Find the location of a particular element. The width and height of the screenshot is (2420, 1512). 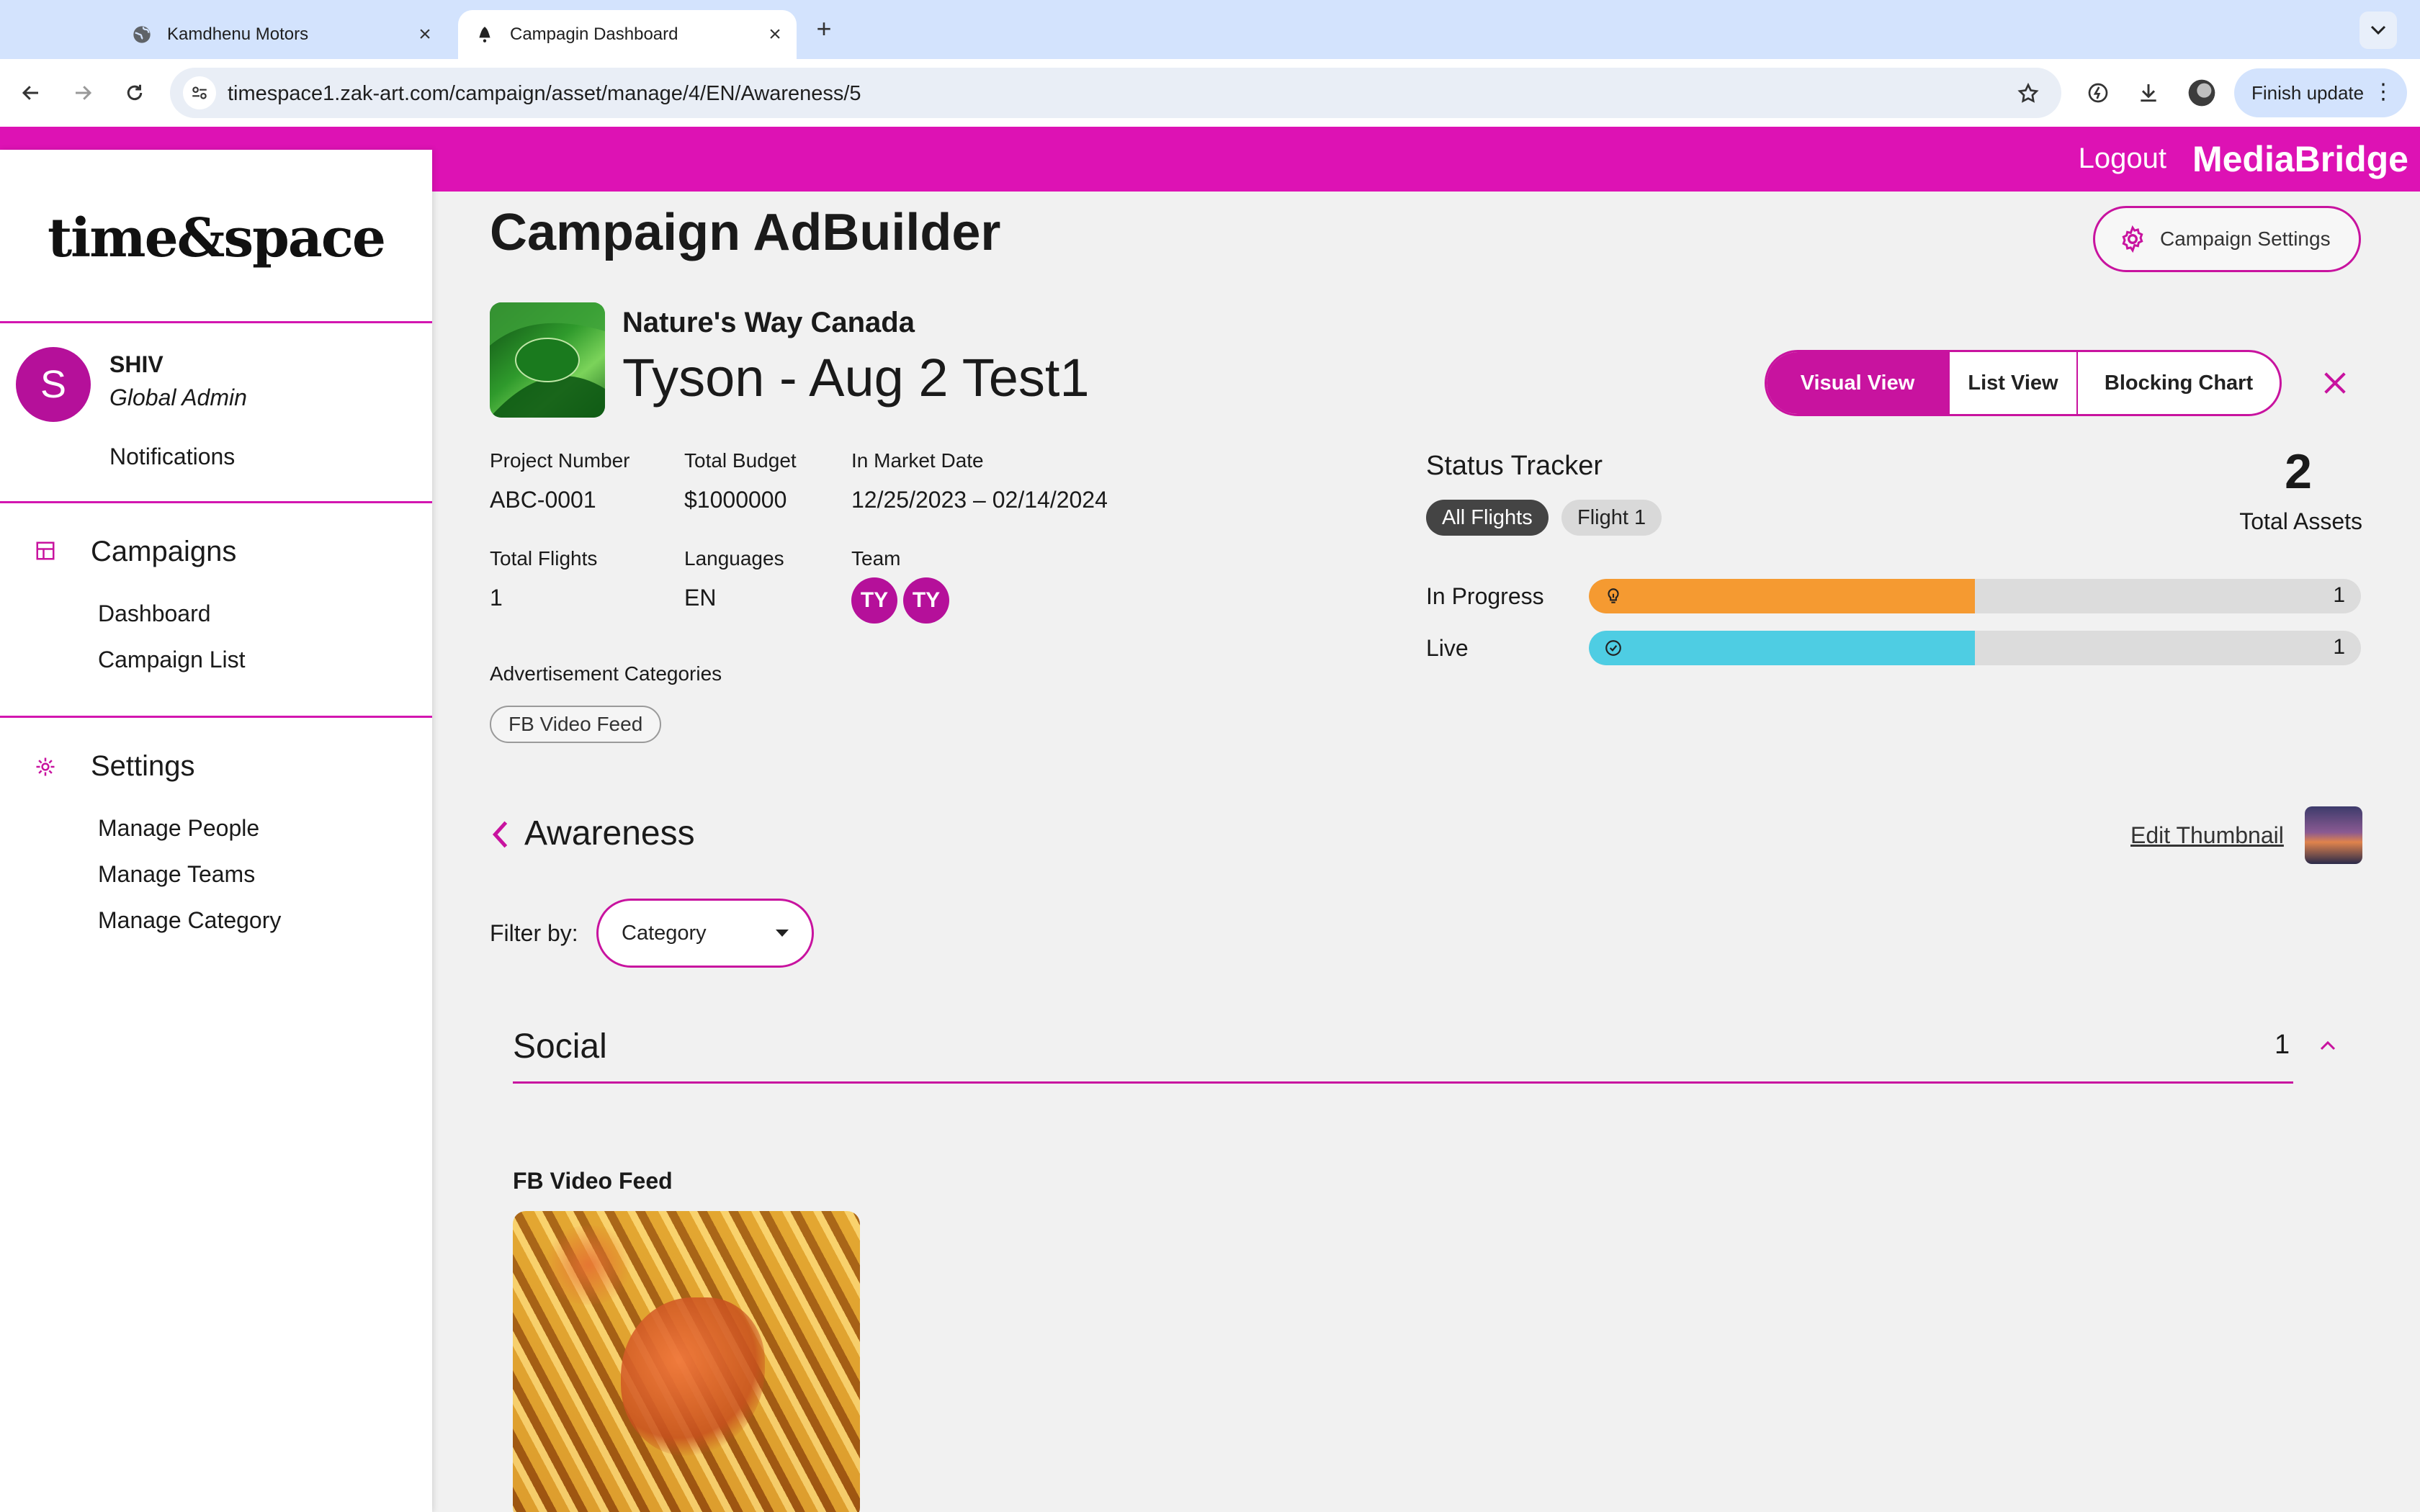

in-market-date-label: In Market Date is located at coordinates (917, 460).